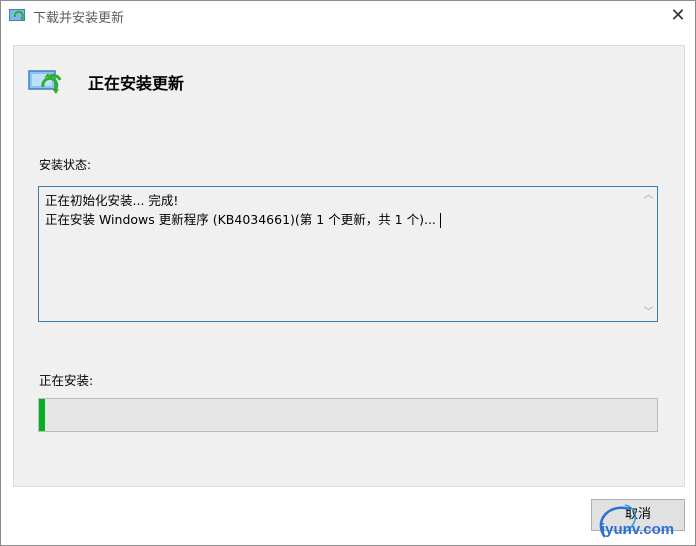 The width and height of the screenshot is (696, 546). Describe the element at coordinates (648, 254) in the screenshot. I see `vertical-scrollbar: ︿ ﹀` at that location.